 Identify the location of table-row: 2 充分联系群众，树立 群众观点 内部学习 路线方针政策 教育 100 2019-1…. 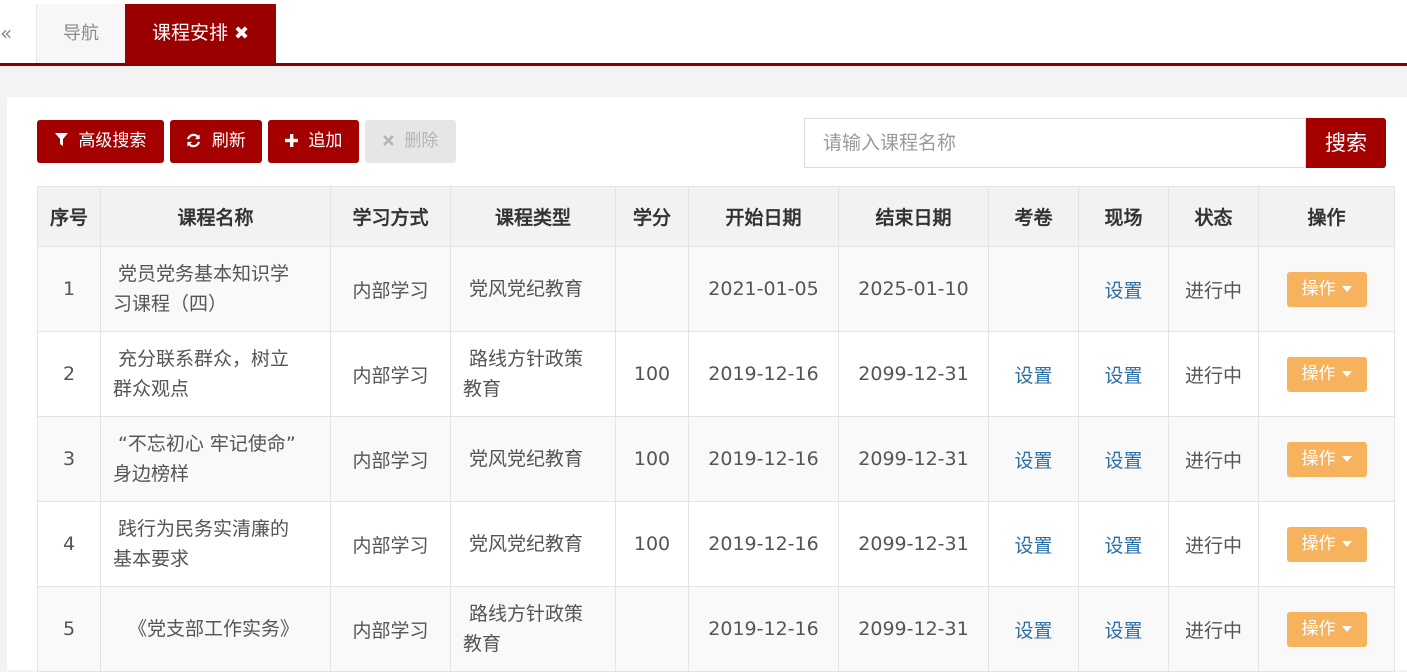
(716, 374).